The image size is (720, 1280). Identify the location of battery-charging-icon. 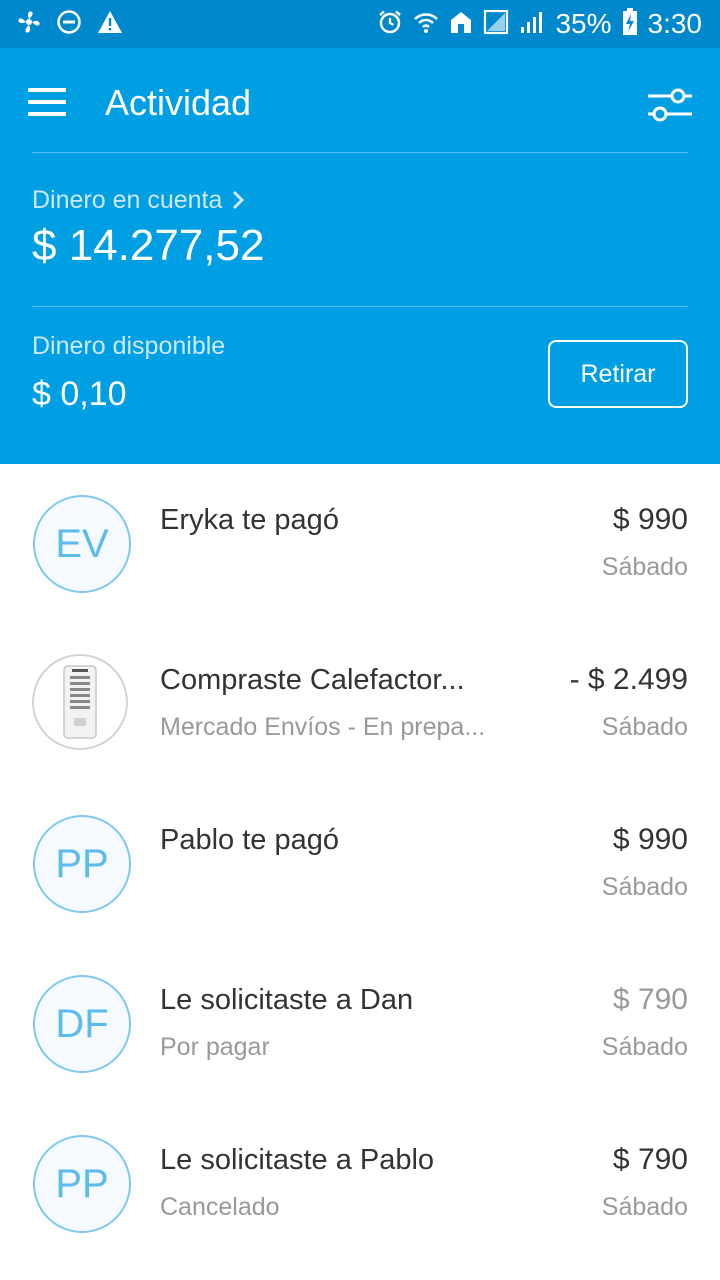
(630, 24).